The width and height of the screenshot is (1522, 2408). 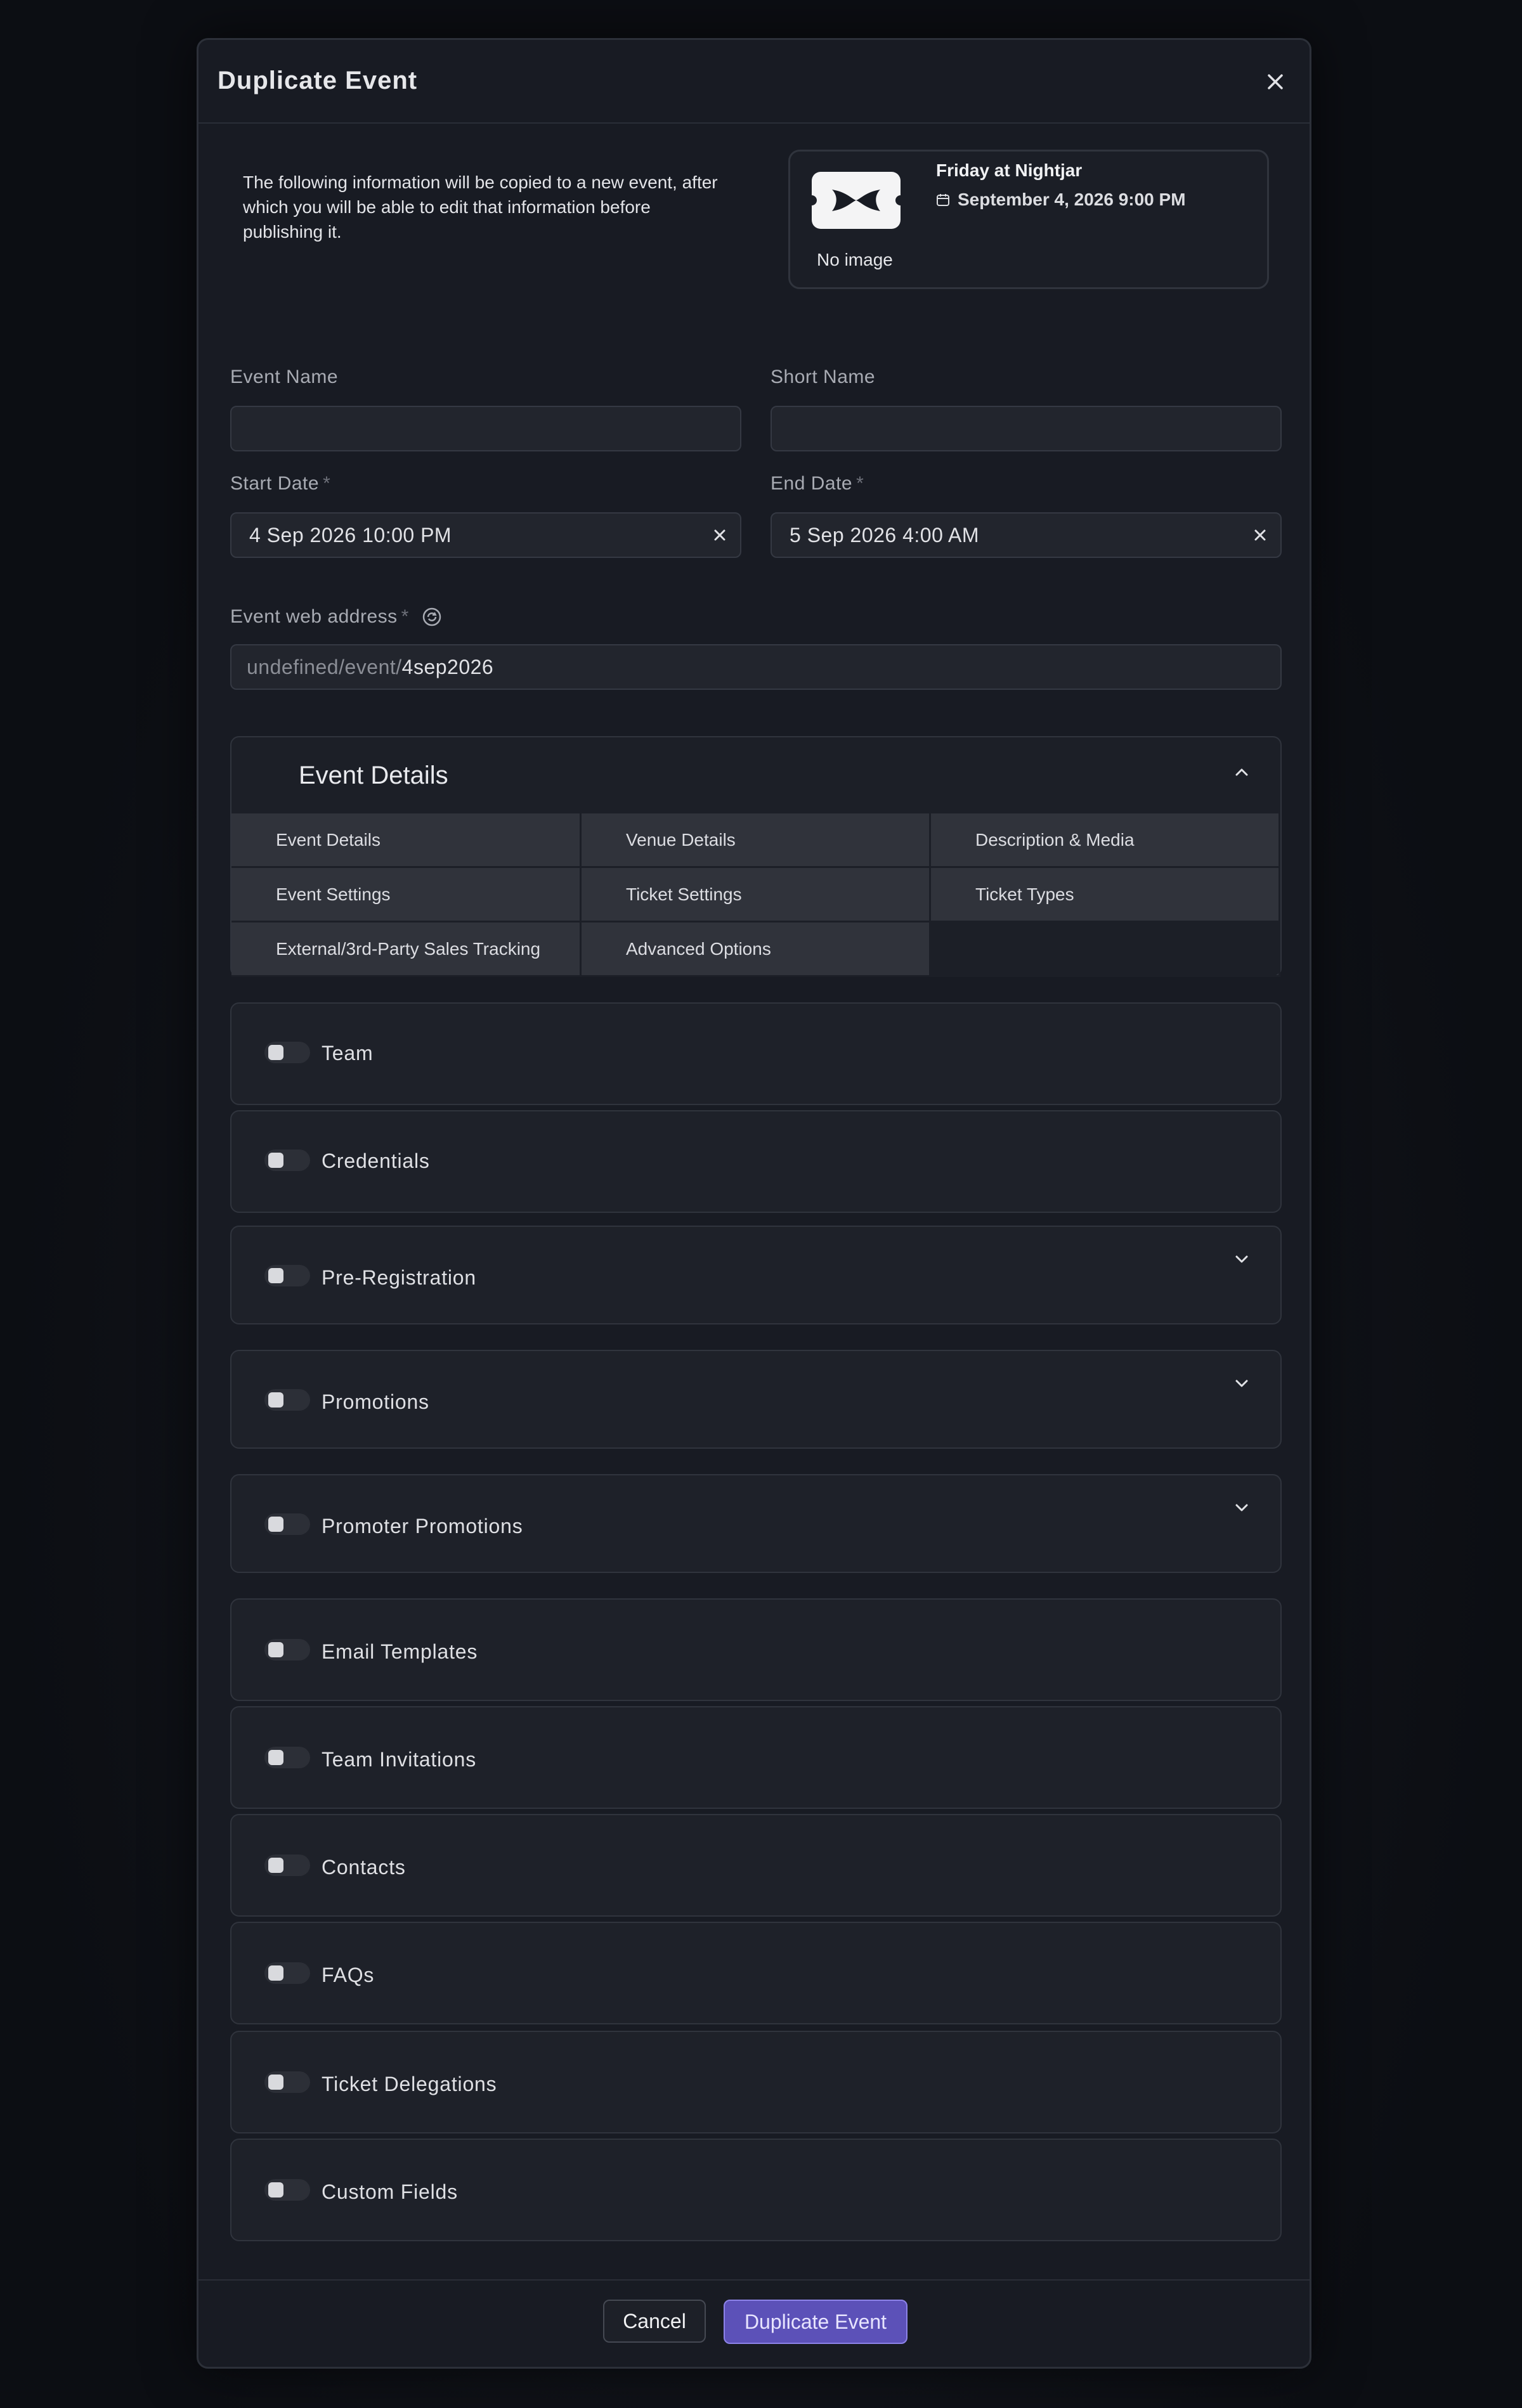 I want to click on section-label: Promoter Promotions, so click(x=422, y=1526).